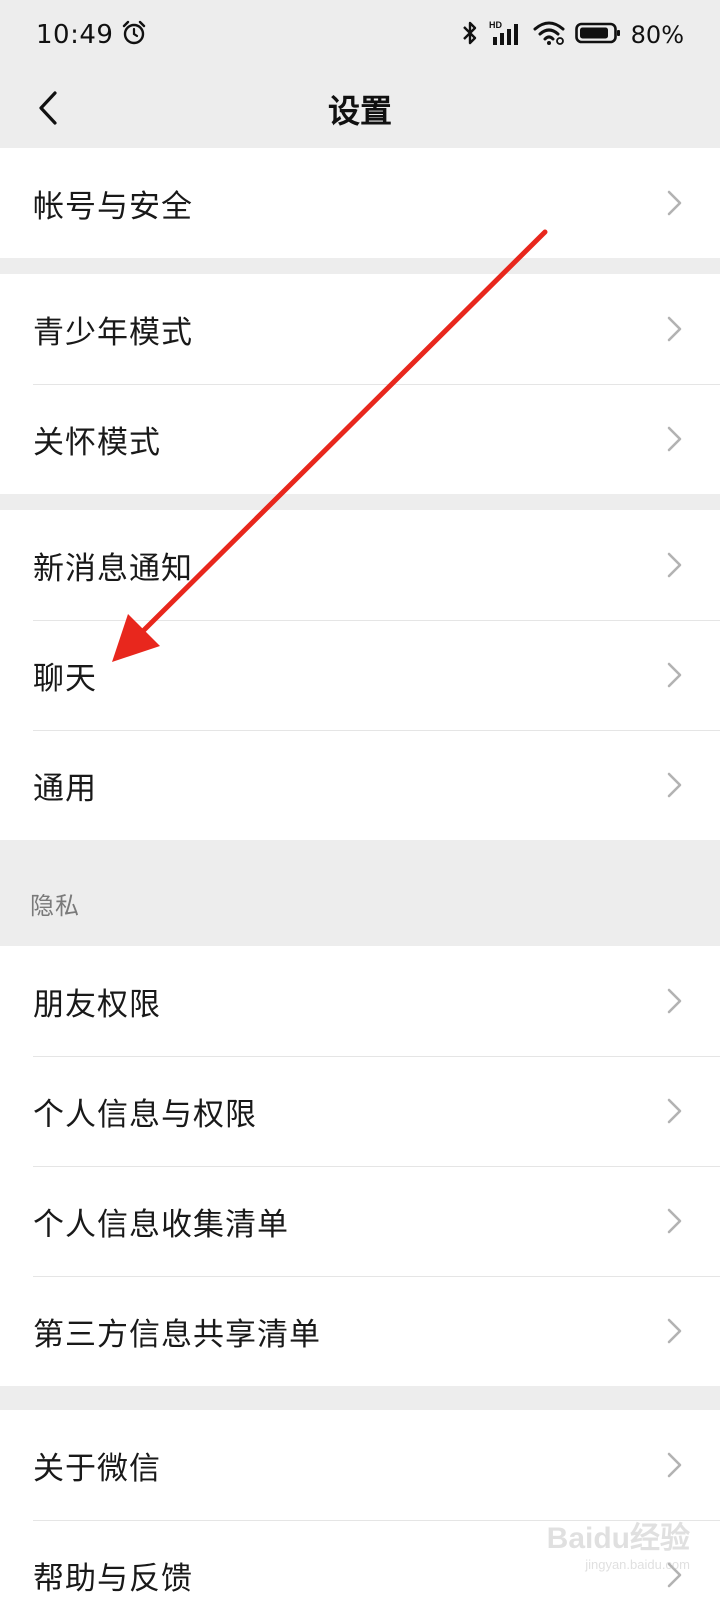 The image size is (720, 1600). Describe the element at coordinates (506, 35) in the screenshot. I see `signal-icon: HD` at that location.